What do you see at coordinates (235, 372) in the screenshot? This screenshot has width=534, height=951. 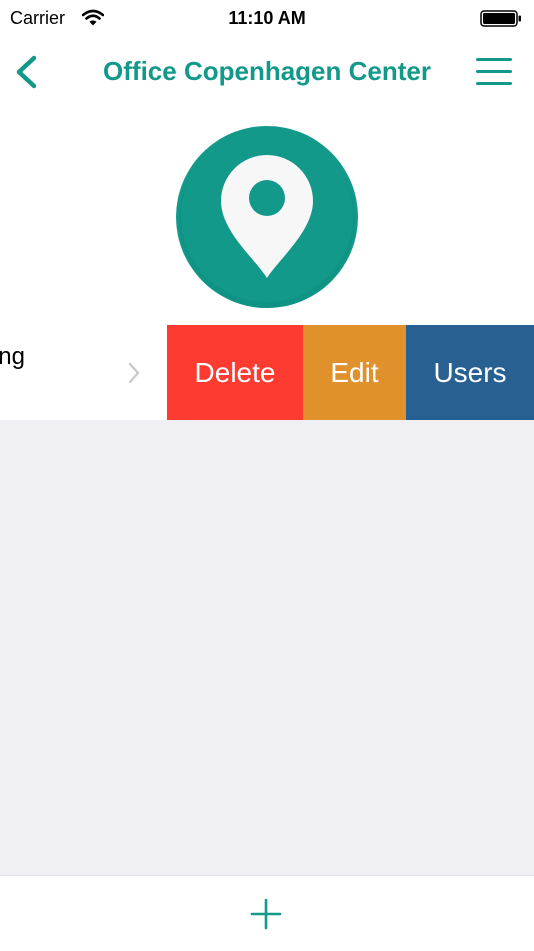 I see `delete-button: Delete` at bounding box center [235, 372].